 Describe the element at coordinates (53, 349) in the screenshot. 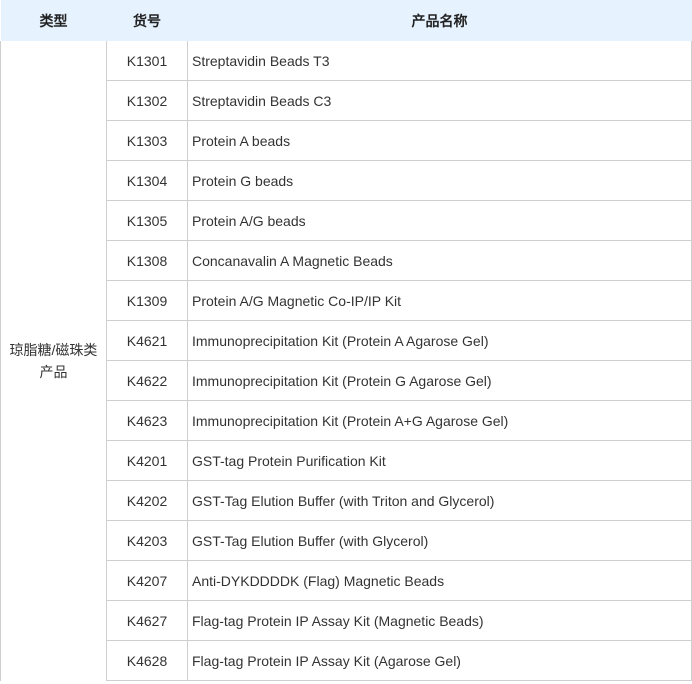

I see `category-label-line1: 琼脂糖/磁珠类` at that location.